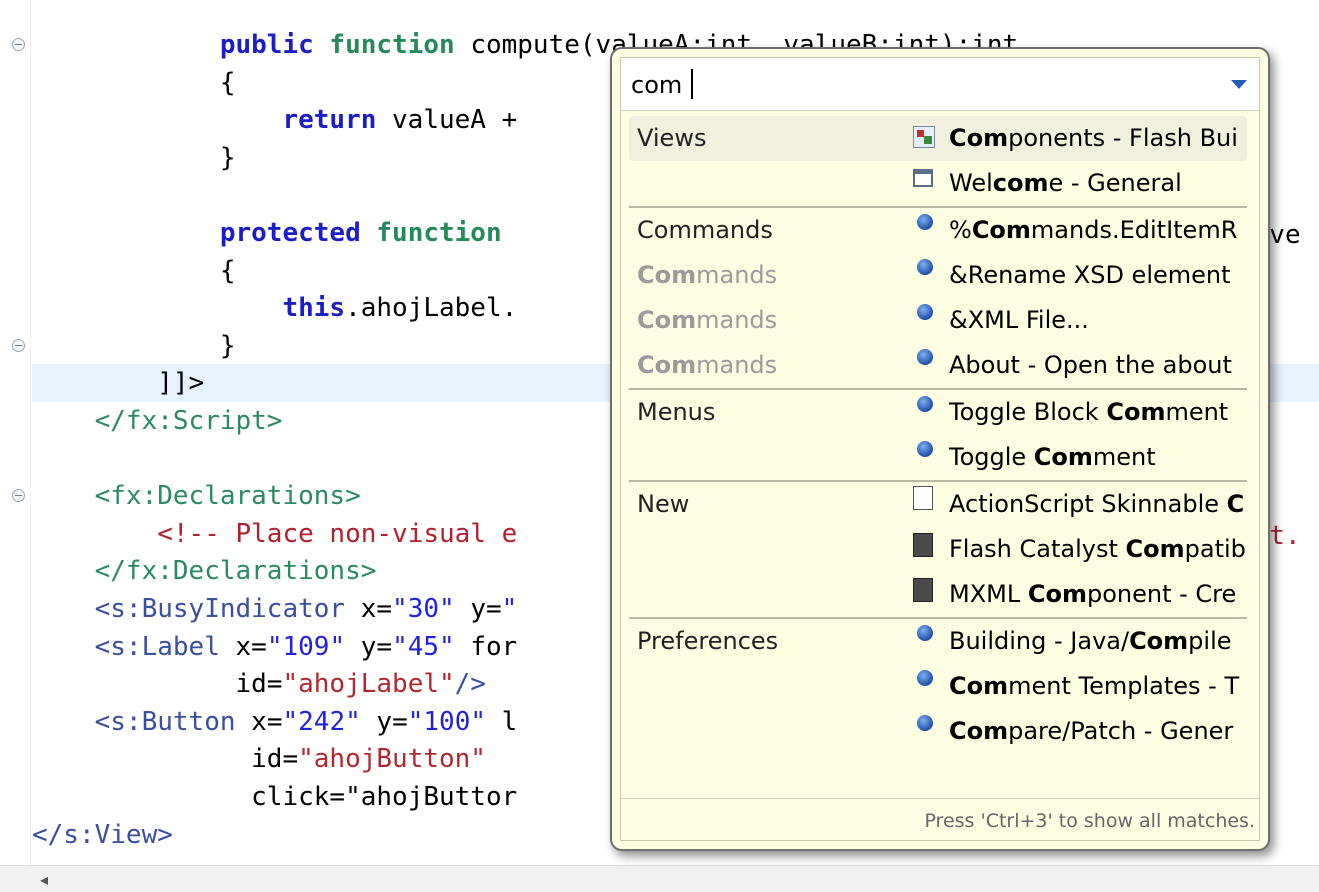 The image size is (1319, 892). I want to click on code-token: <s:Button, so click(165, 721).